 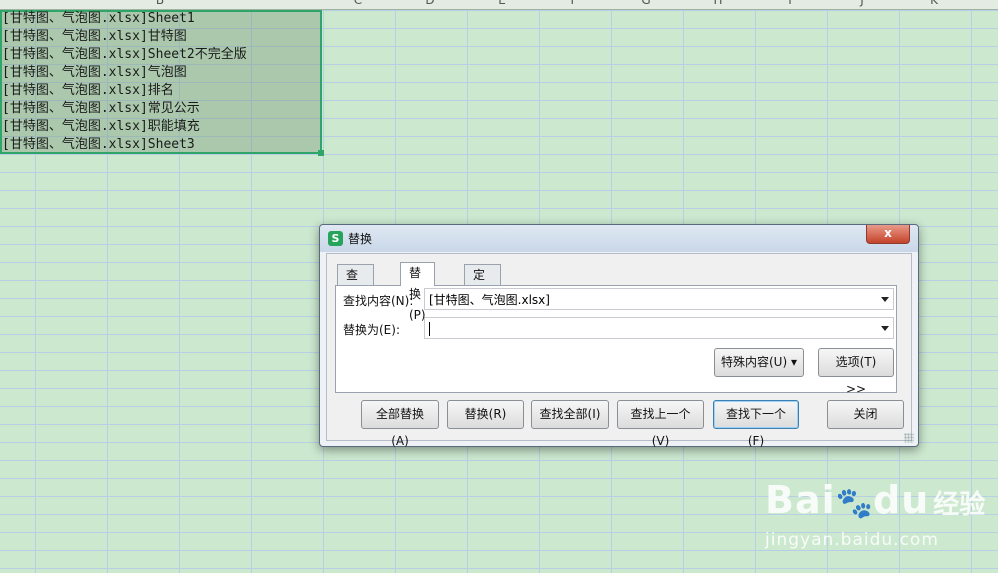 I want to click on column-header-j: J, so click(x=862, y=3).